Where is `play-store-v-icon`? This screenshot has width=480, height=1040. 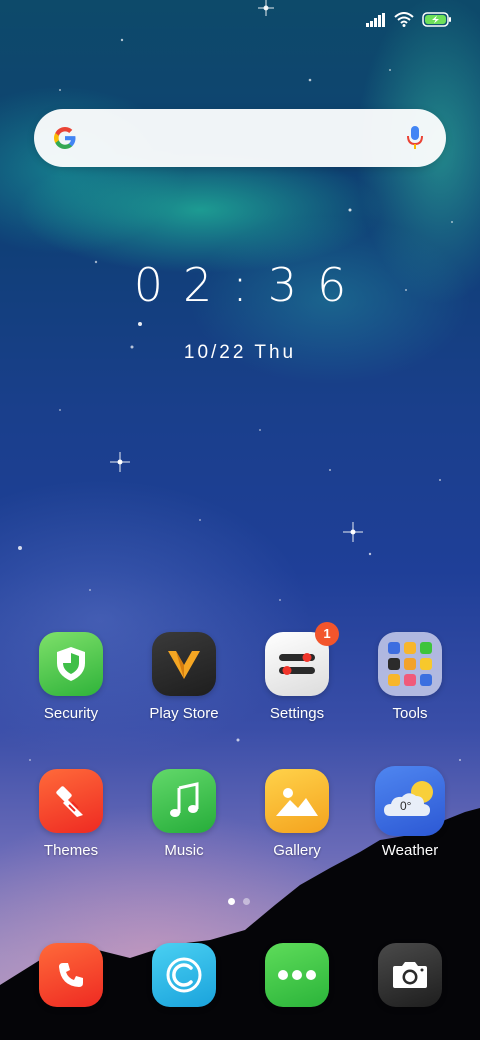 play-store-v-icon is located at coordinates (184, 664).